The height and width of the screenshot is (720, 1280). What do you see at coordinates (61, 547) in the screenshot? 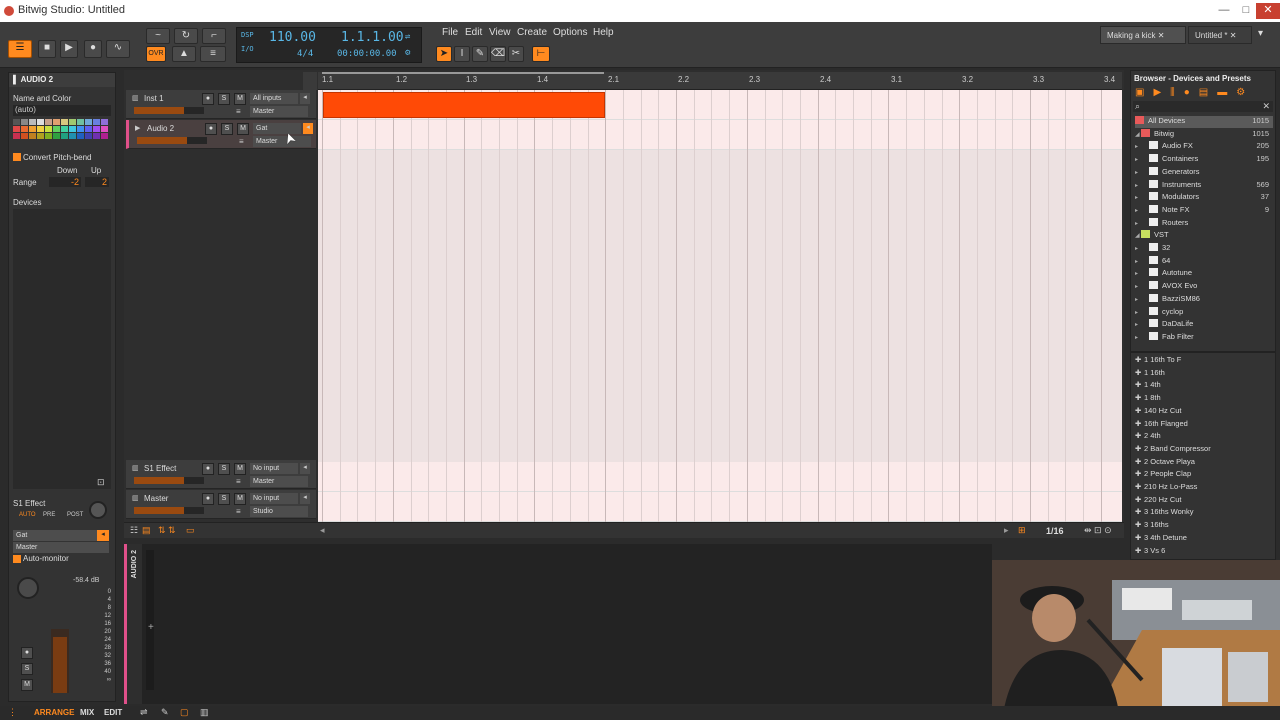
I see `output-select: Master` at bounding box center [61, 547].